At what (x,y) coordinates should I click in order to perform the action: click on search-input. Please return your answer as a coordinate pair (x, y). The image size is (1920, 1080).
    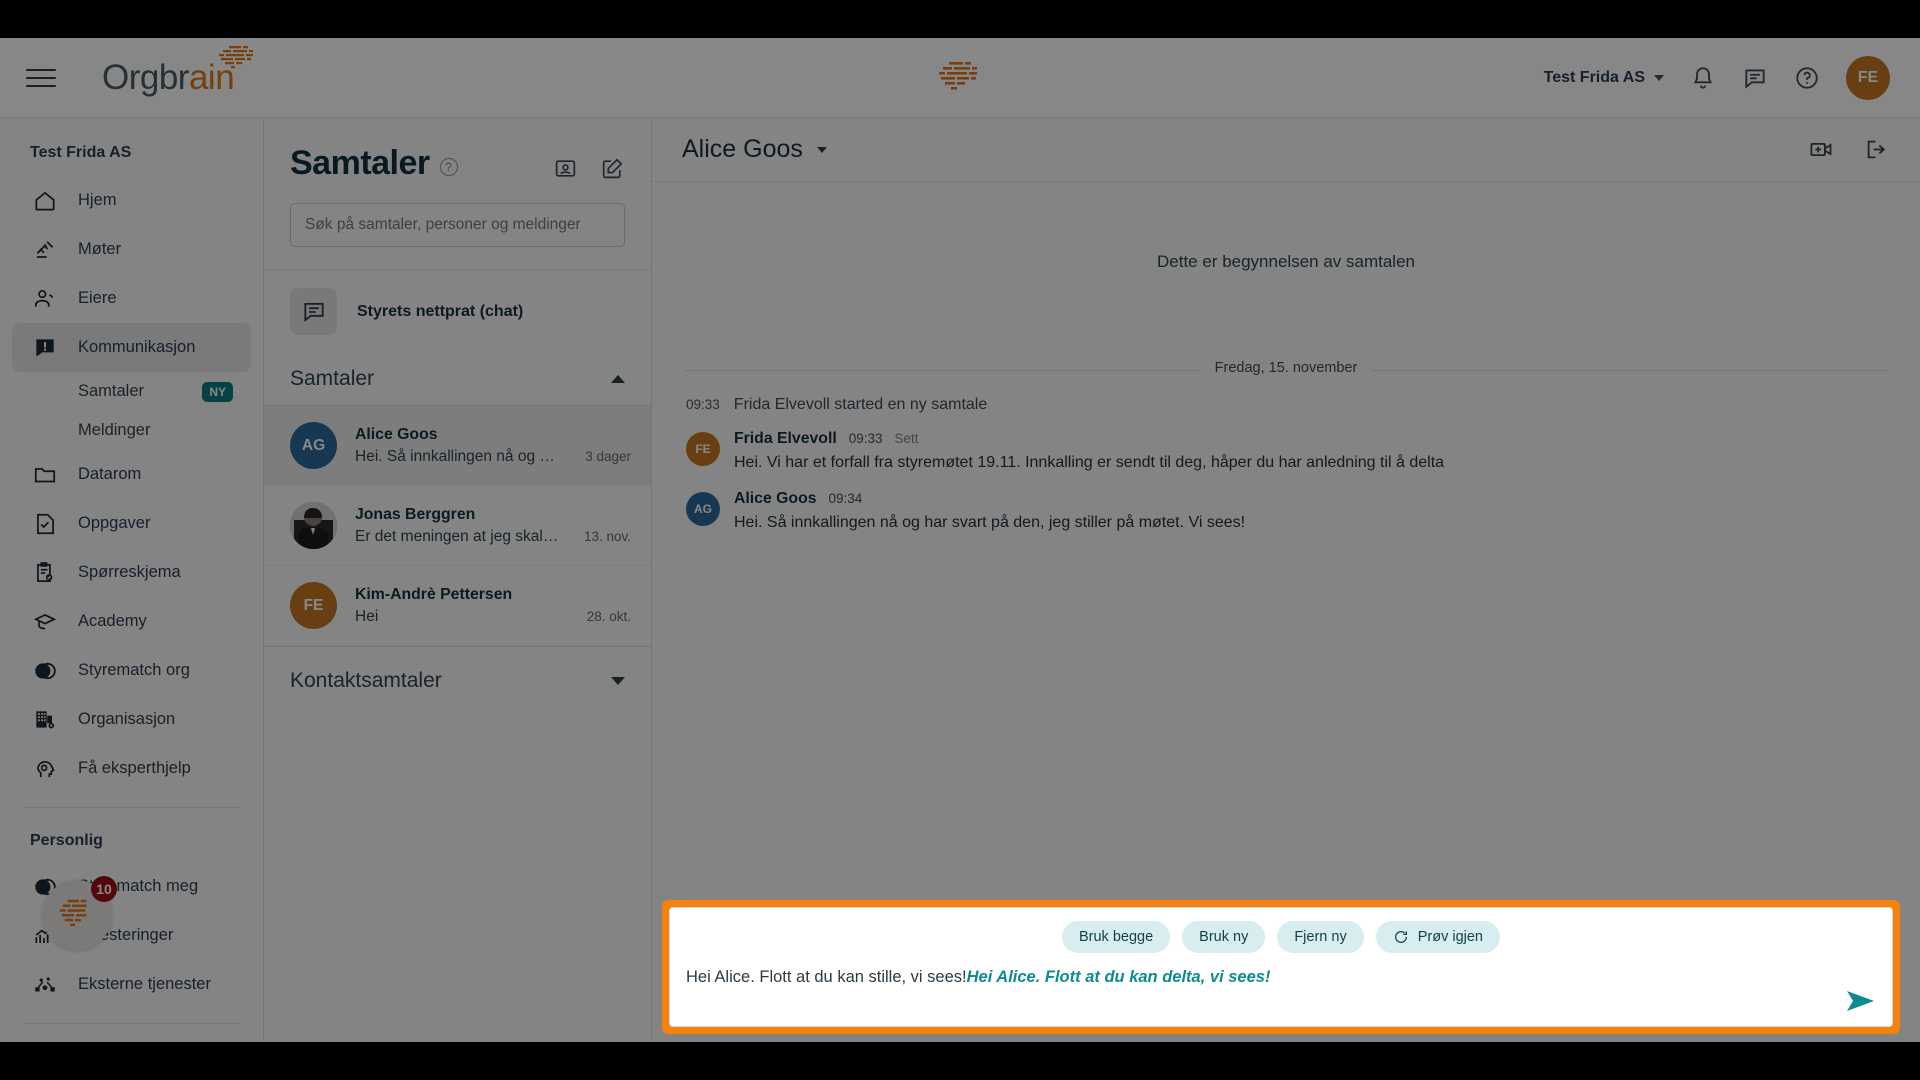
    Looking at the image, I should click on (457, 225).